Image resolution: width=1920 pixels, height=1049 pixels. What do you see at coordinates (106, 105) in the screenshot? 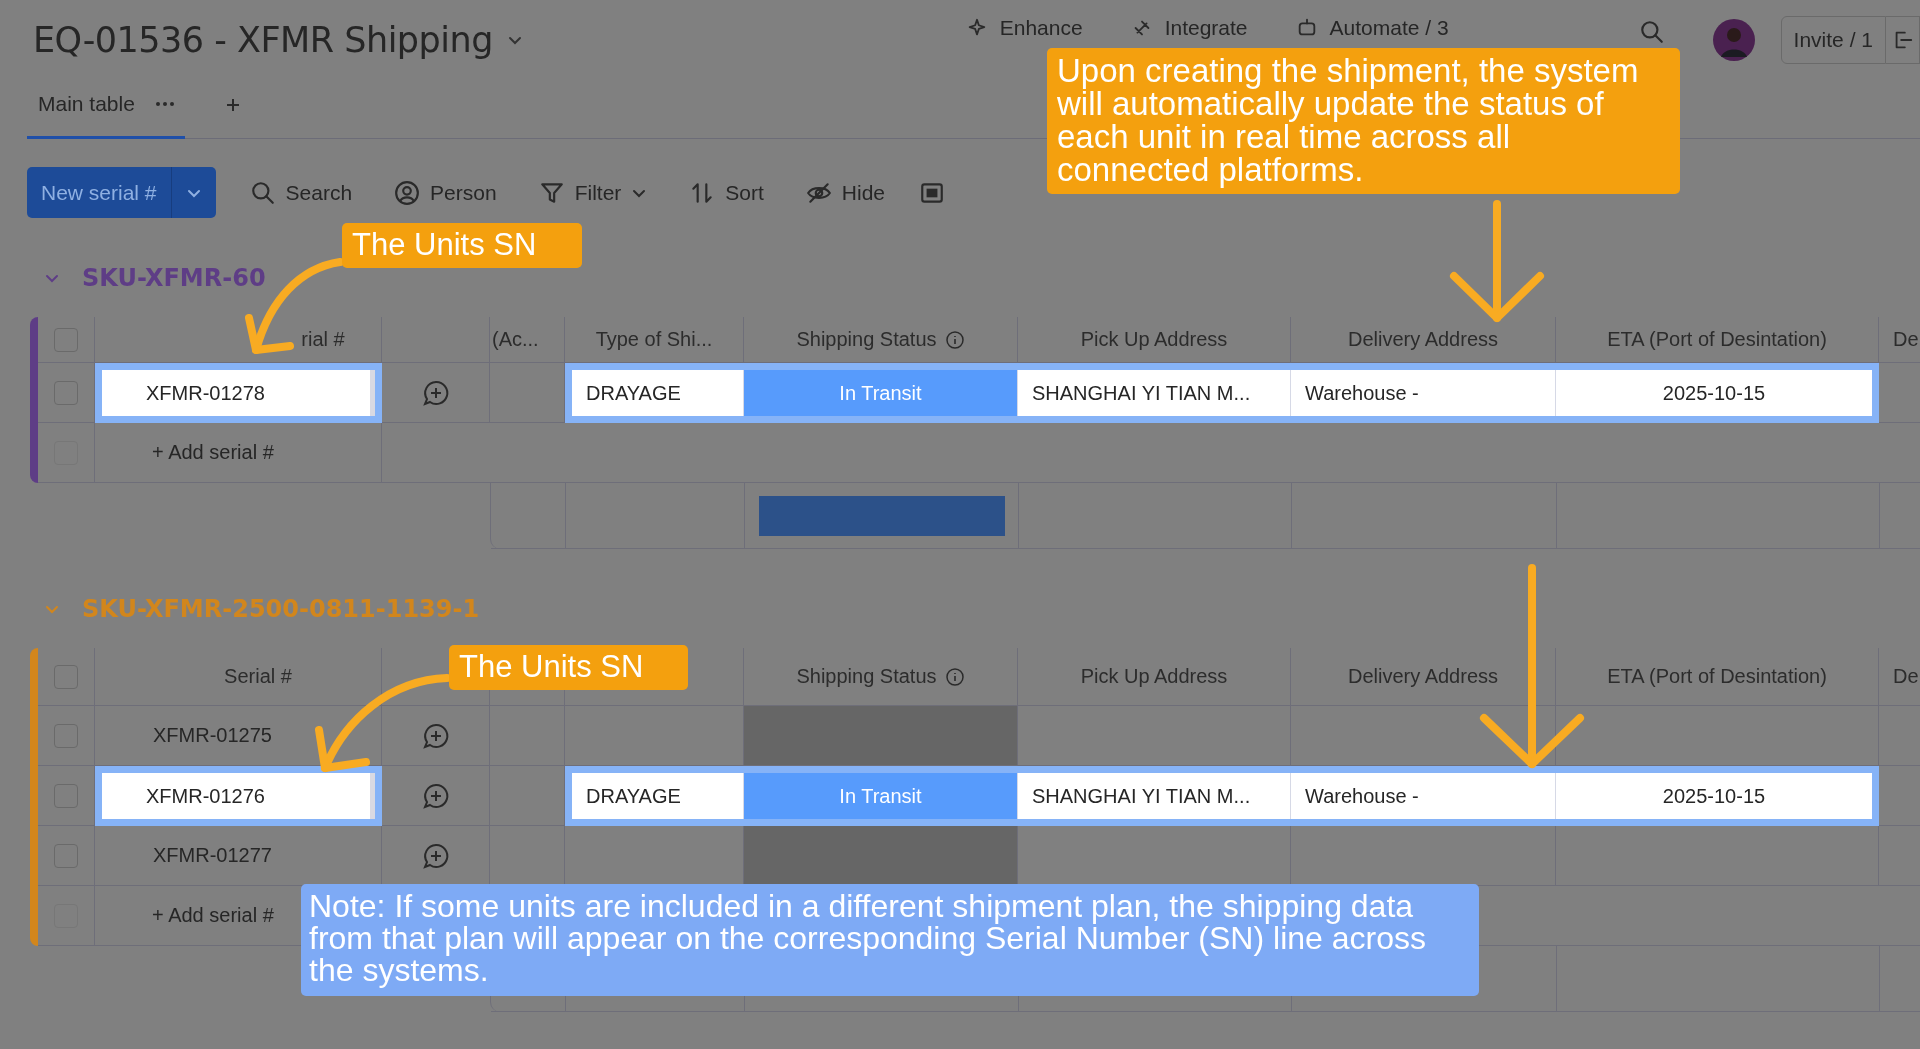
I see `tab: Main table` at bounding box center [106, 105].